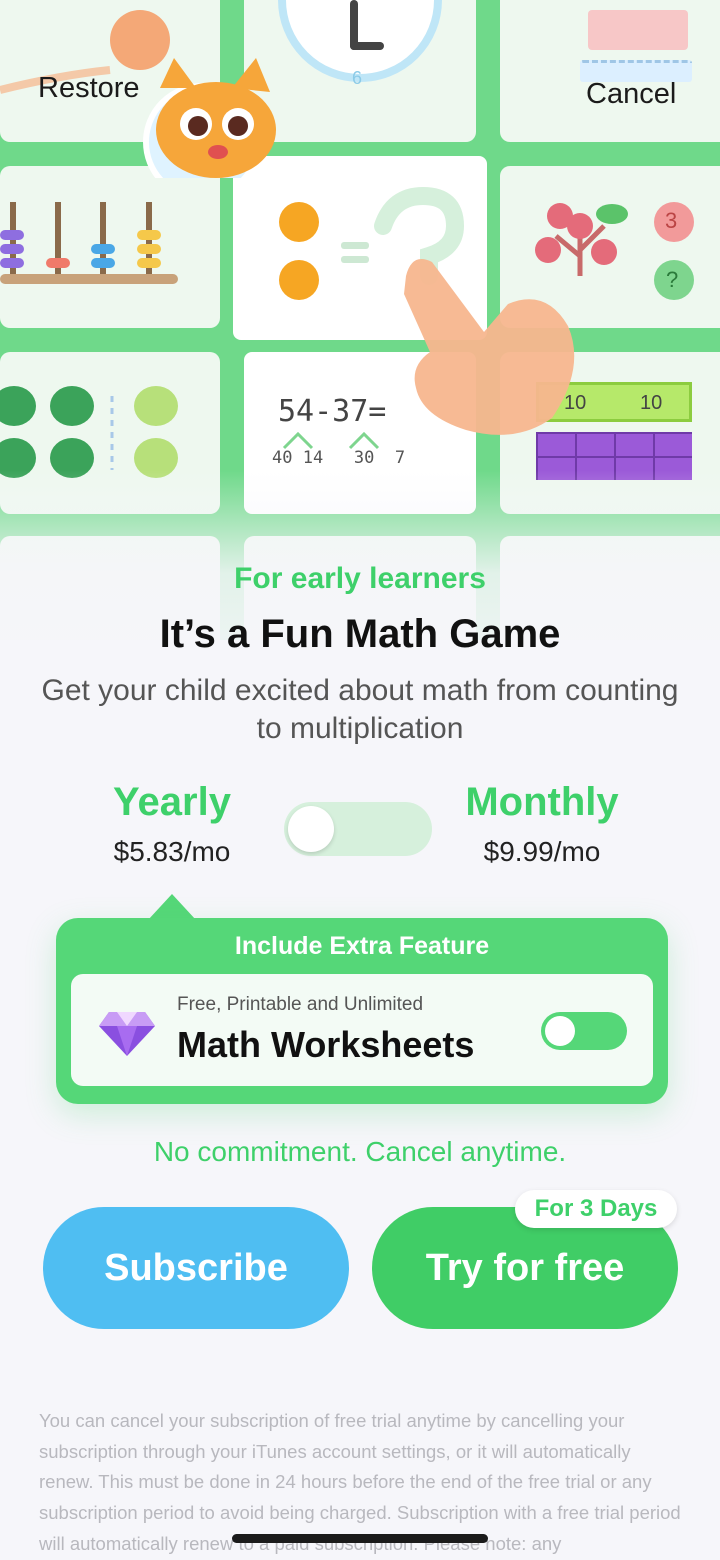  I want to click on card-ruler, so click(610, 71).